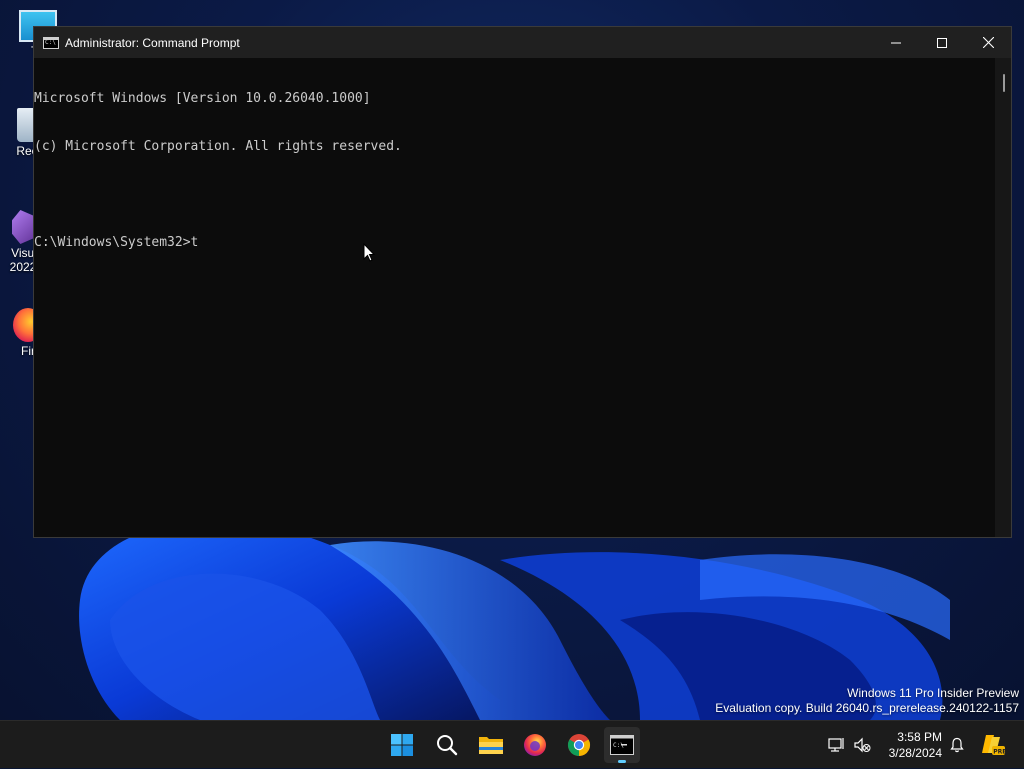 This screenshot has width=1024, height=769. I want to click on firefox-button, so click(535, 745).